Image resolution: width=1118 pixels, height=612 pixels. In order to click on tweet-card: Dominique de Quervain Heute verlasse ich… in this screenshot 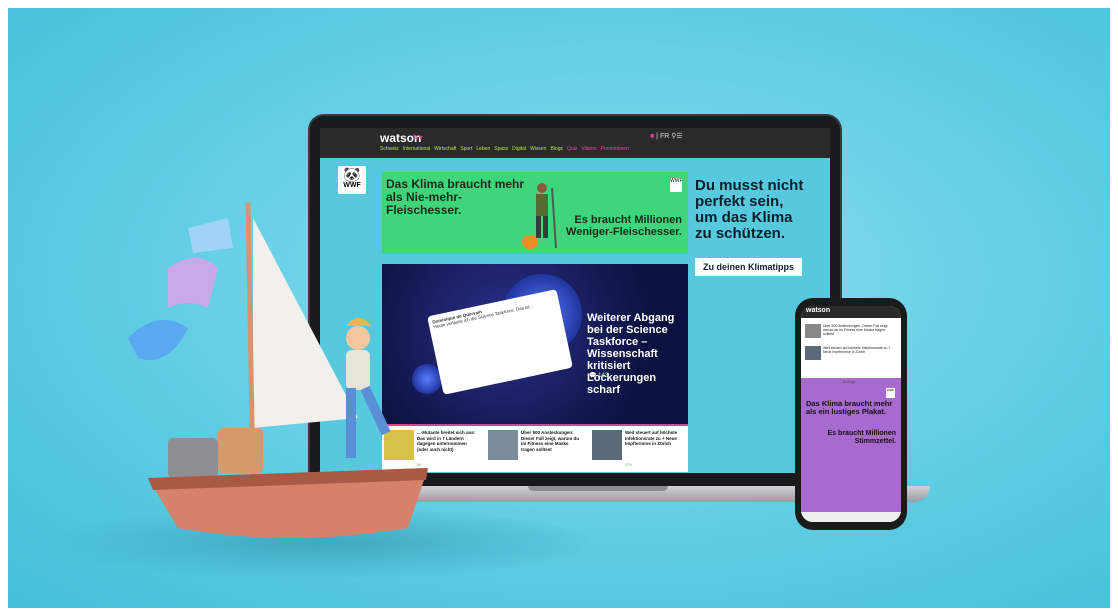, I will do `click(500, 342)`.